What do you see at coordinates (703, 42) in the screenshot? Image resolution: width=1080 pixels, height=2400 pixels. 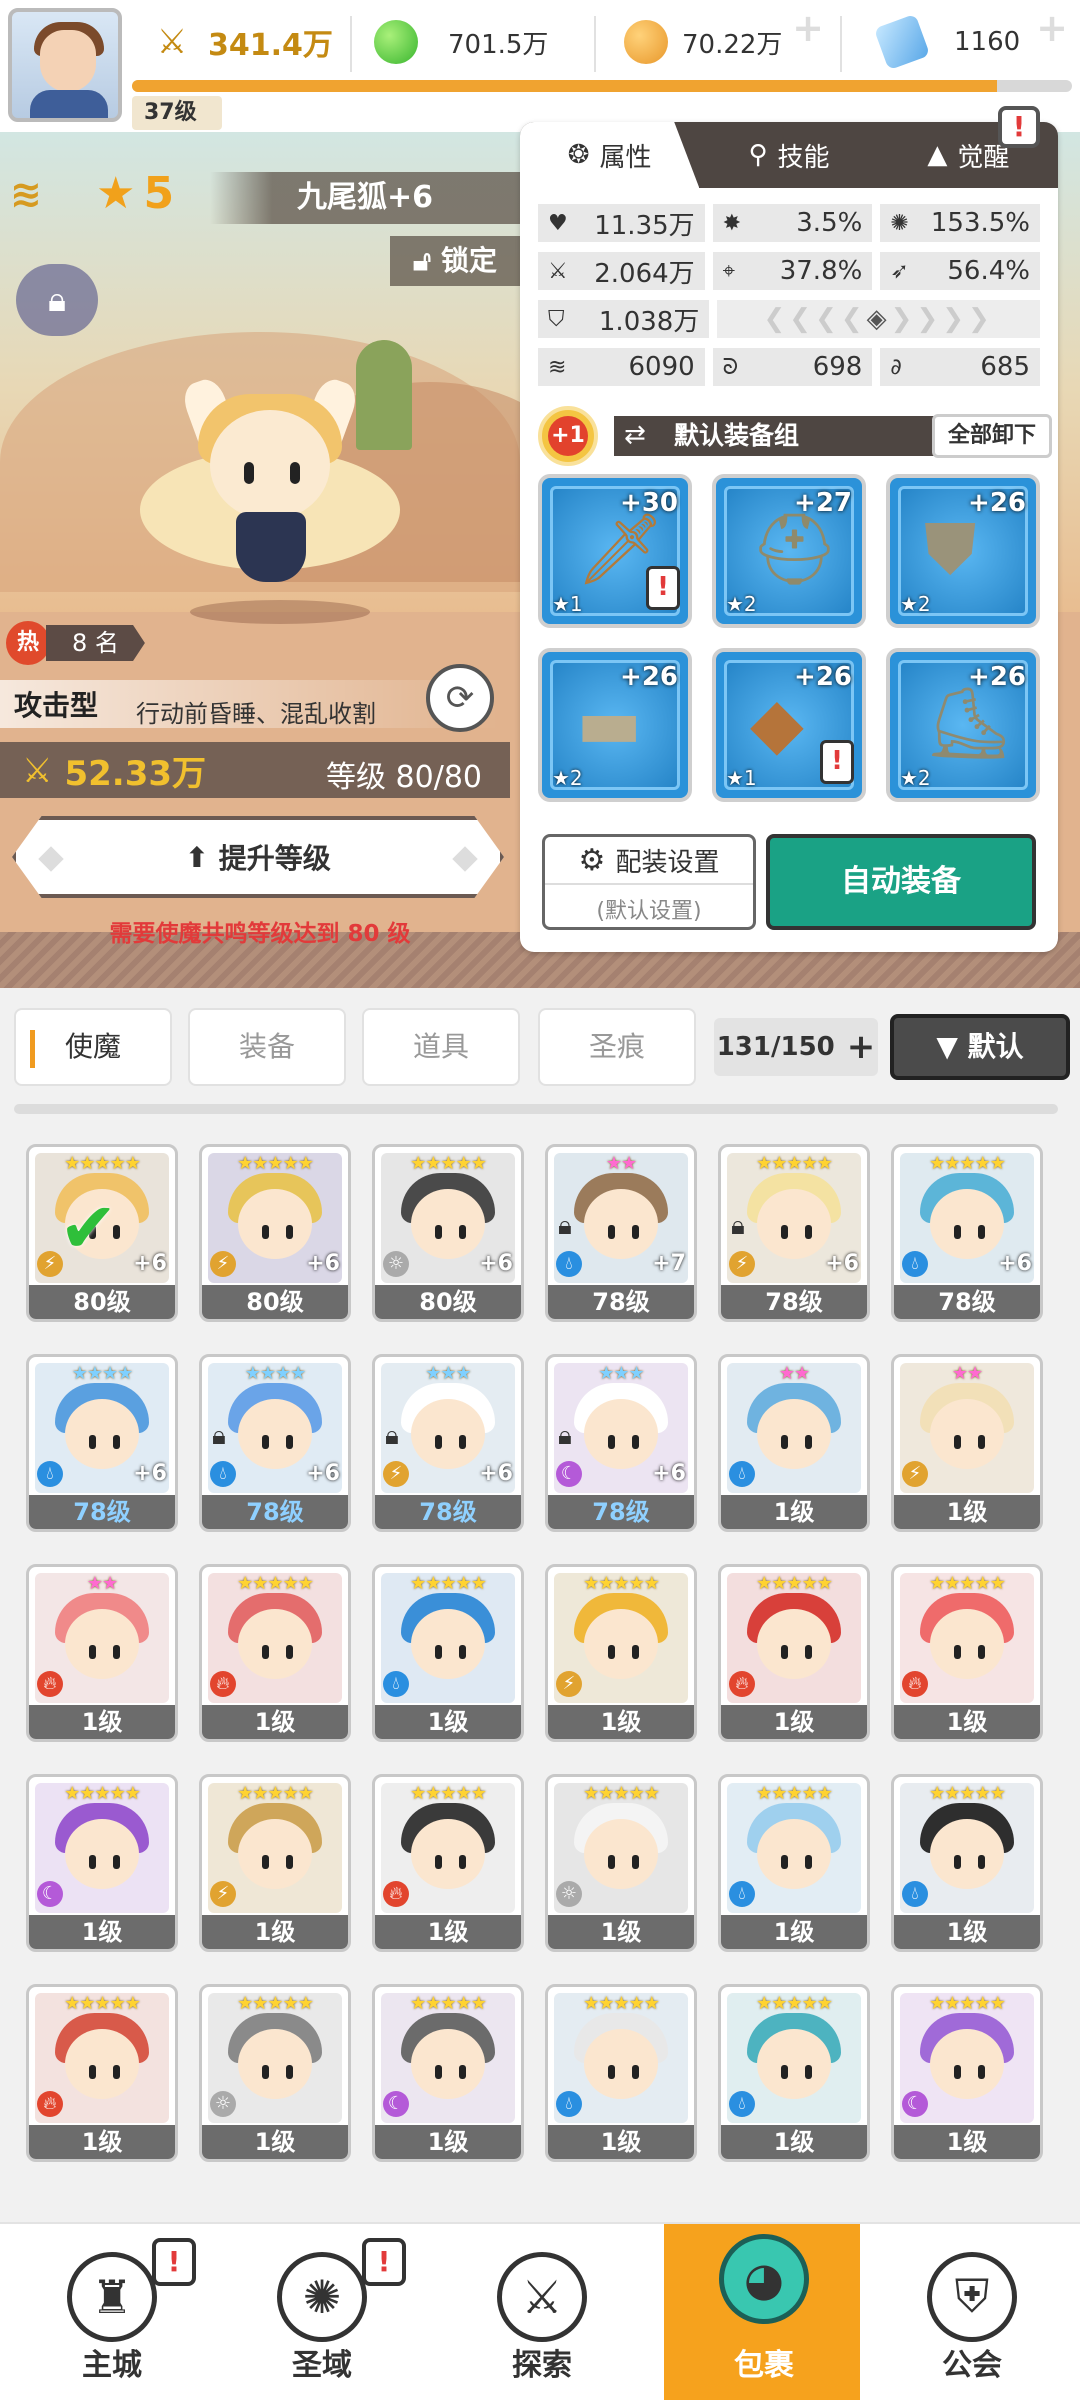 I see `gold-currency: 70.22万` at bounding box center [703, 42].